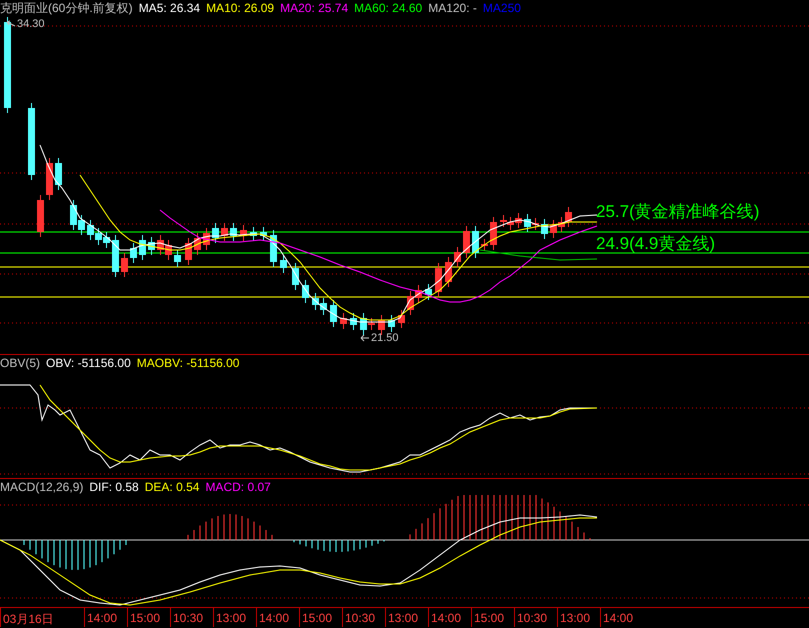 The width and height of the screenshot is (809, 628). What do you see at coordinates (501, 8) in the screenshot?
I see `indicator-label: MA250` at bounding box center [501, 8].